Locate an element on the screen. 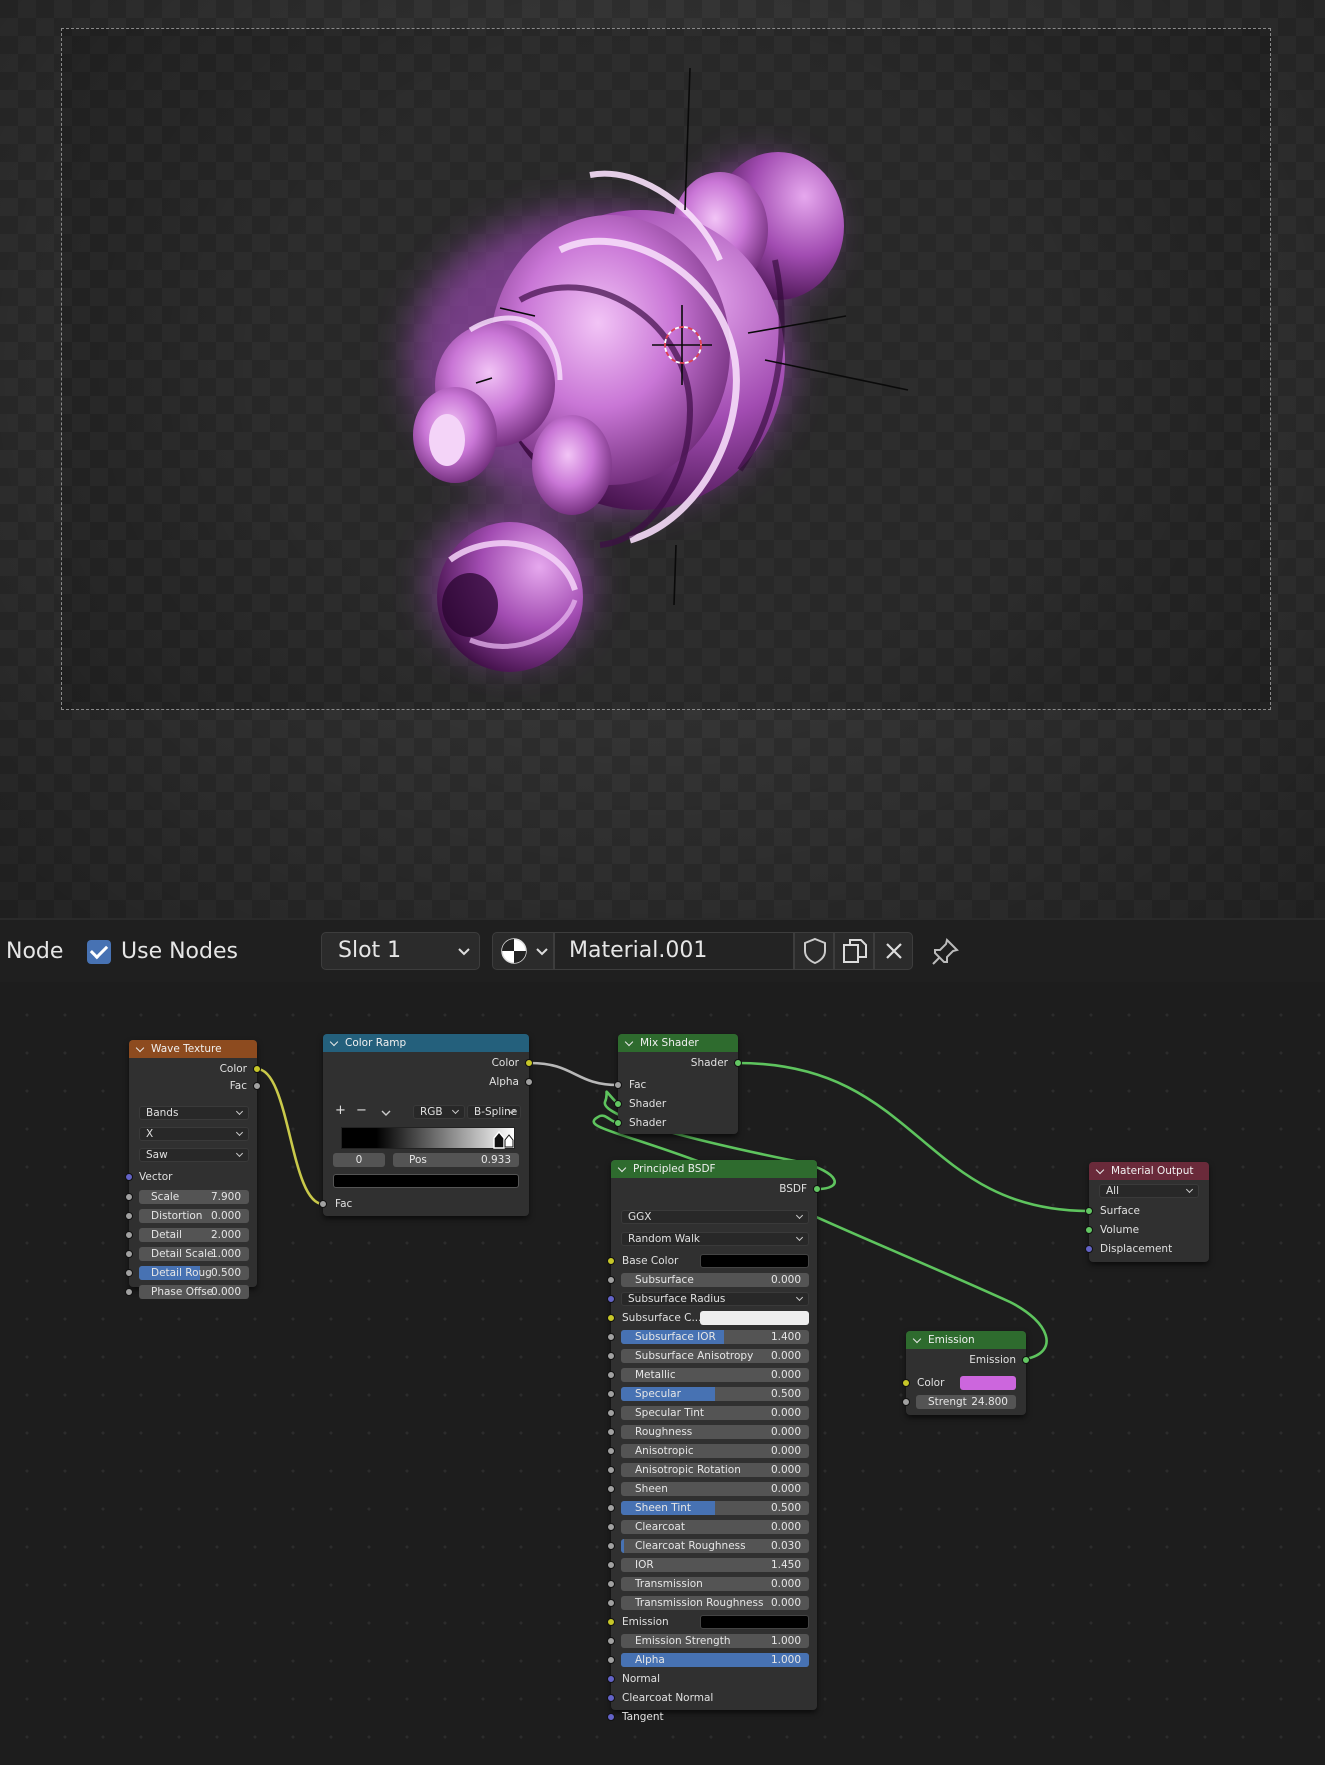 The height and width of the screenshot is (1765, 1325). output-input-displacement-socket is located at coordinates (1089, 1249).